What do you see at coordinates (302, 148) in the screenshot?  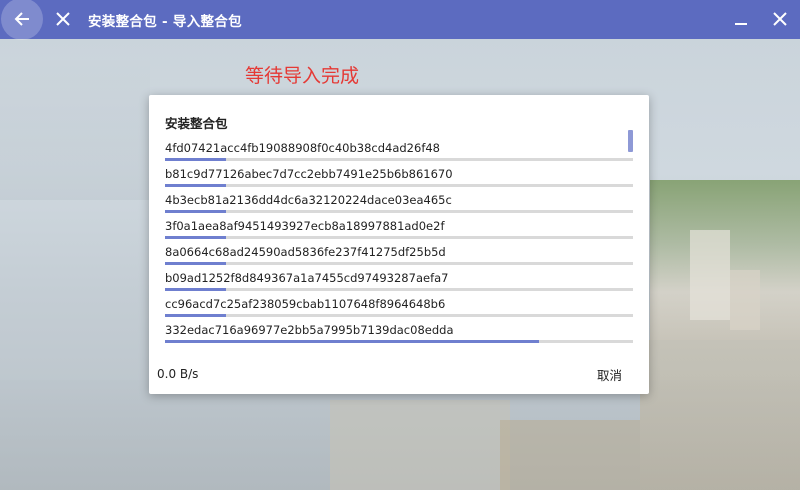 I see `task-name: 4fd07421acc4fb19088908f0c40b38cd4ad26f48` at bounding box center [302, 148].